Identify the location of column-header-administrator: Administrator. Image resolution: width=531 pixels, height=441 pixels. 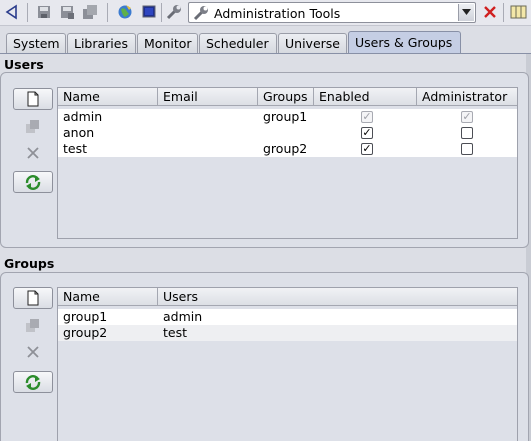
(468, 97).